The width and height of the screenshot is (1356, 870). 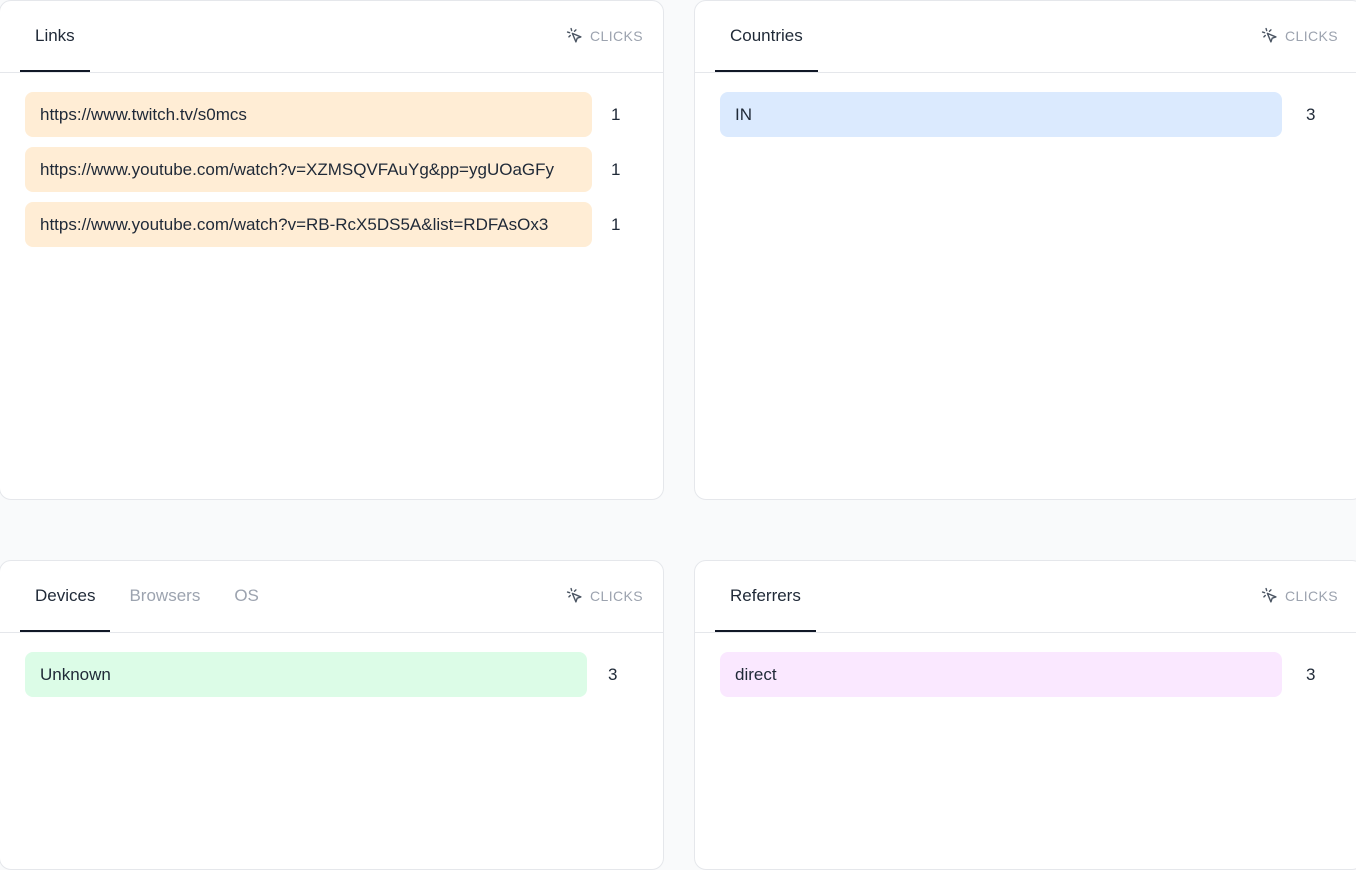 What do you see at coordinates (246, 596) in the screenshot?
I see `tab-os: OS` at bounding box center [246, 596].